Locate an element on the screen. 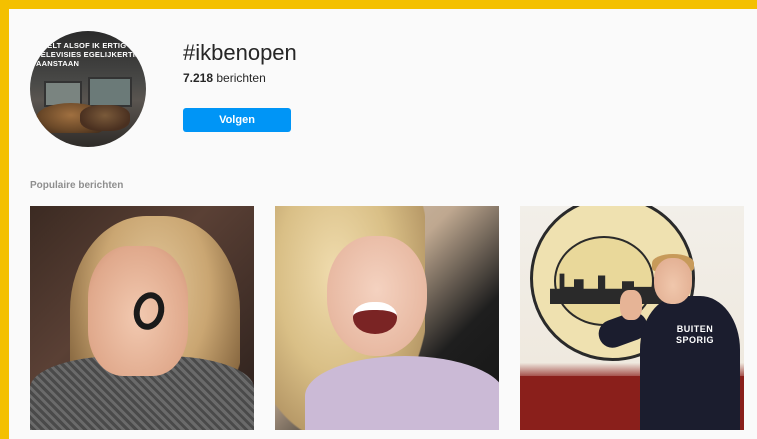  post-count: 7.218 berichten is located at coordinates (224, 78).